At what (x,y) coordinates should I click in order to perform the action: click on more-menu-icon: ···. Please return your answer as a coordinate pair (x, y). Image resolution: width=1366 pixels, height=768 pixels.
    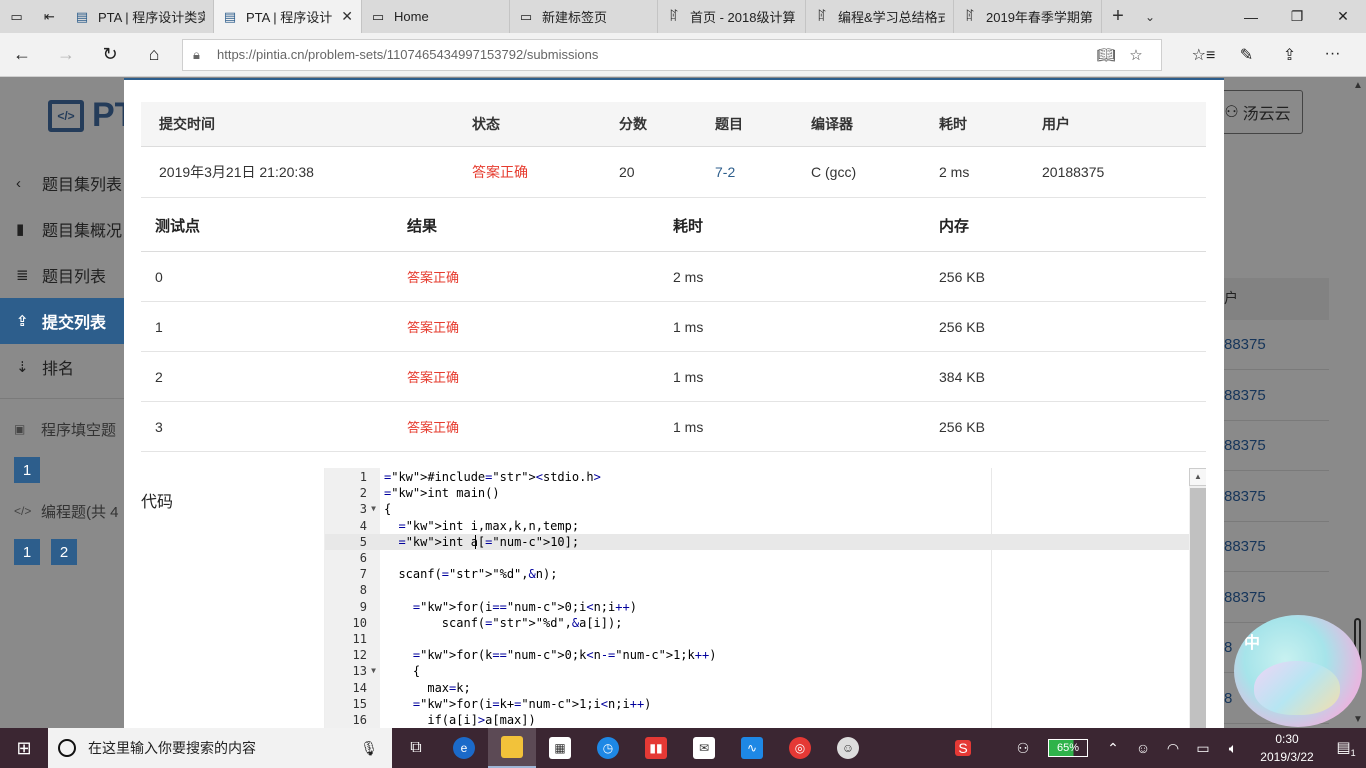
    Looking at the image, I should click on (1332, 55).